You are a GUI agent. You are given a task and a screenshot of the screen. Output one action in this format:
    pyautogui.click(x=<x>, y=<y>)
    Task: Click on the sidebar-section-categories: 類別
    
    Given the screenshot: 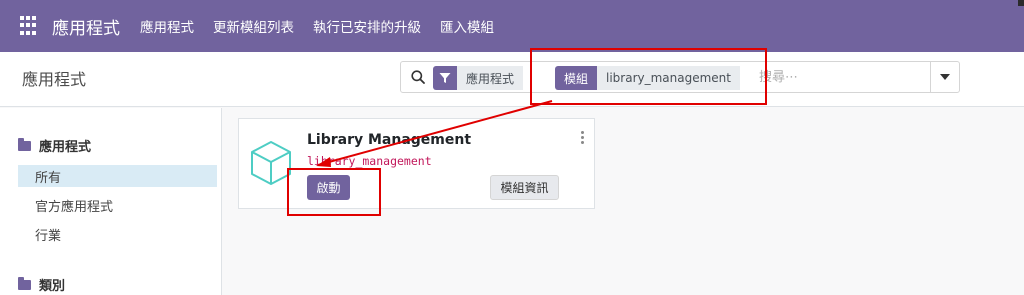 What is the action you would take?
    pyautogui.click(x=41, y=284)
    